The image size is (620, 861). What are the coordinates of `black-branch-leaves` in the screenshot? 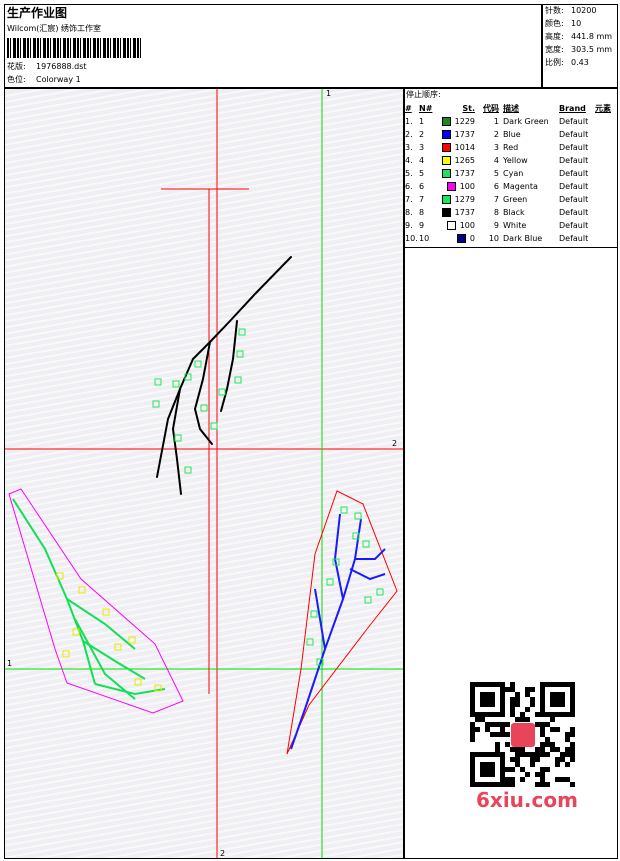 It's located at (199, 401).